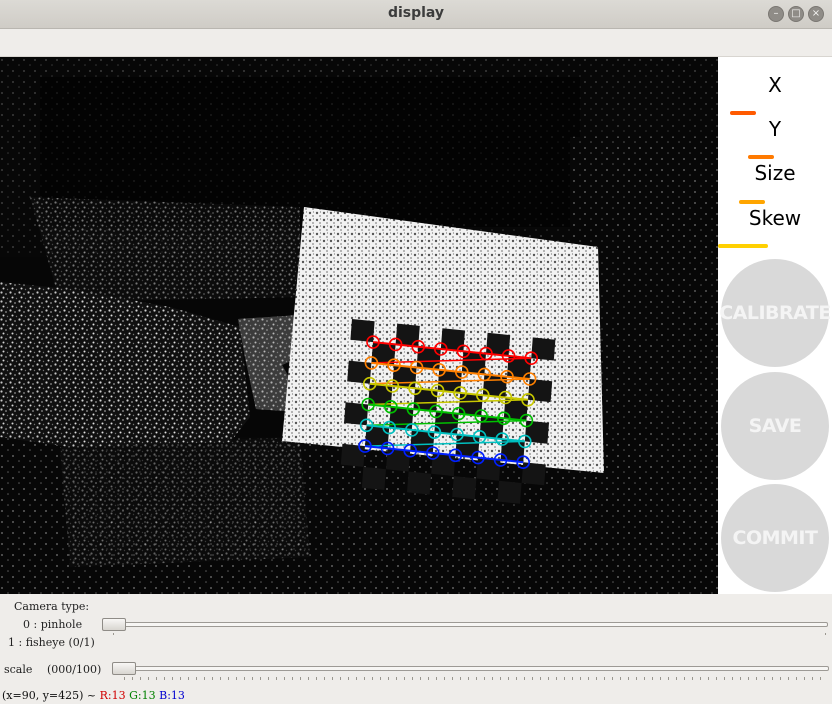  I want to click on metric-bar-size, so click(752, 202).